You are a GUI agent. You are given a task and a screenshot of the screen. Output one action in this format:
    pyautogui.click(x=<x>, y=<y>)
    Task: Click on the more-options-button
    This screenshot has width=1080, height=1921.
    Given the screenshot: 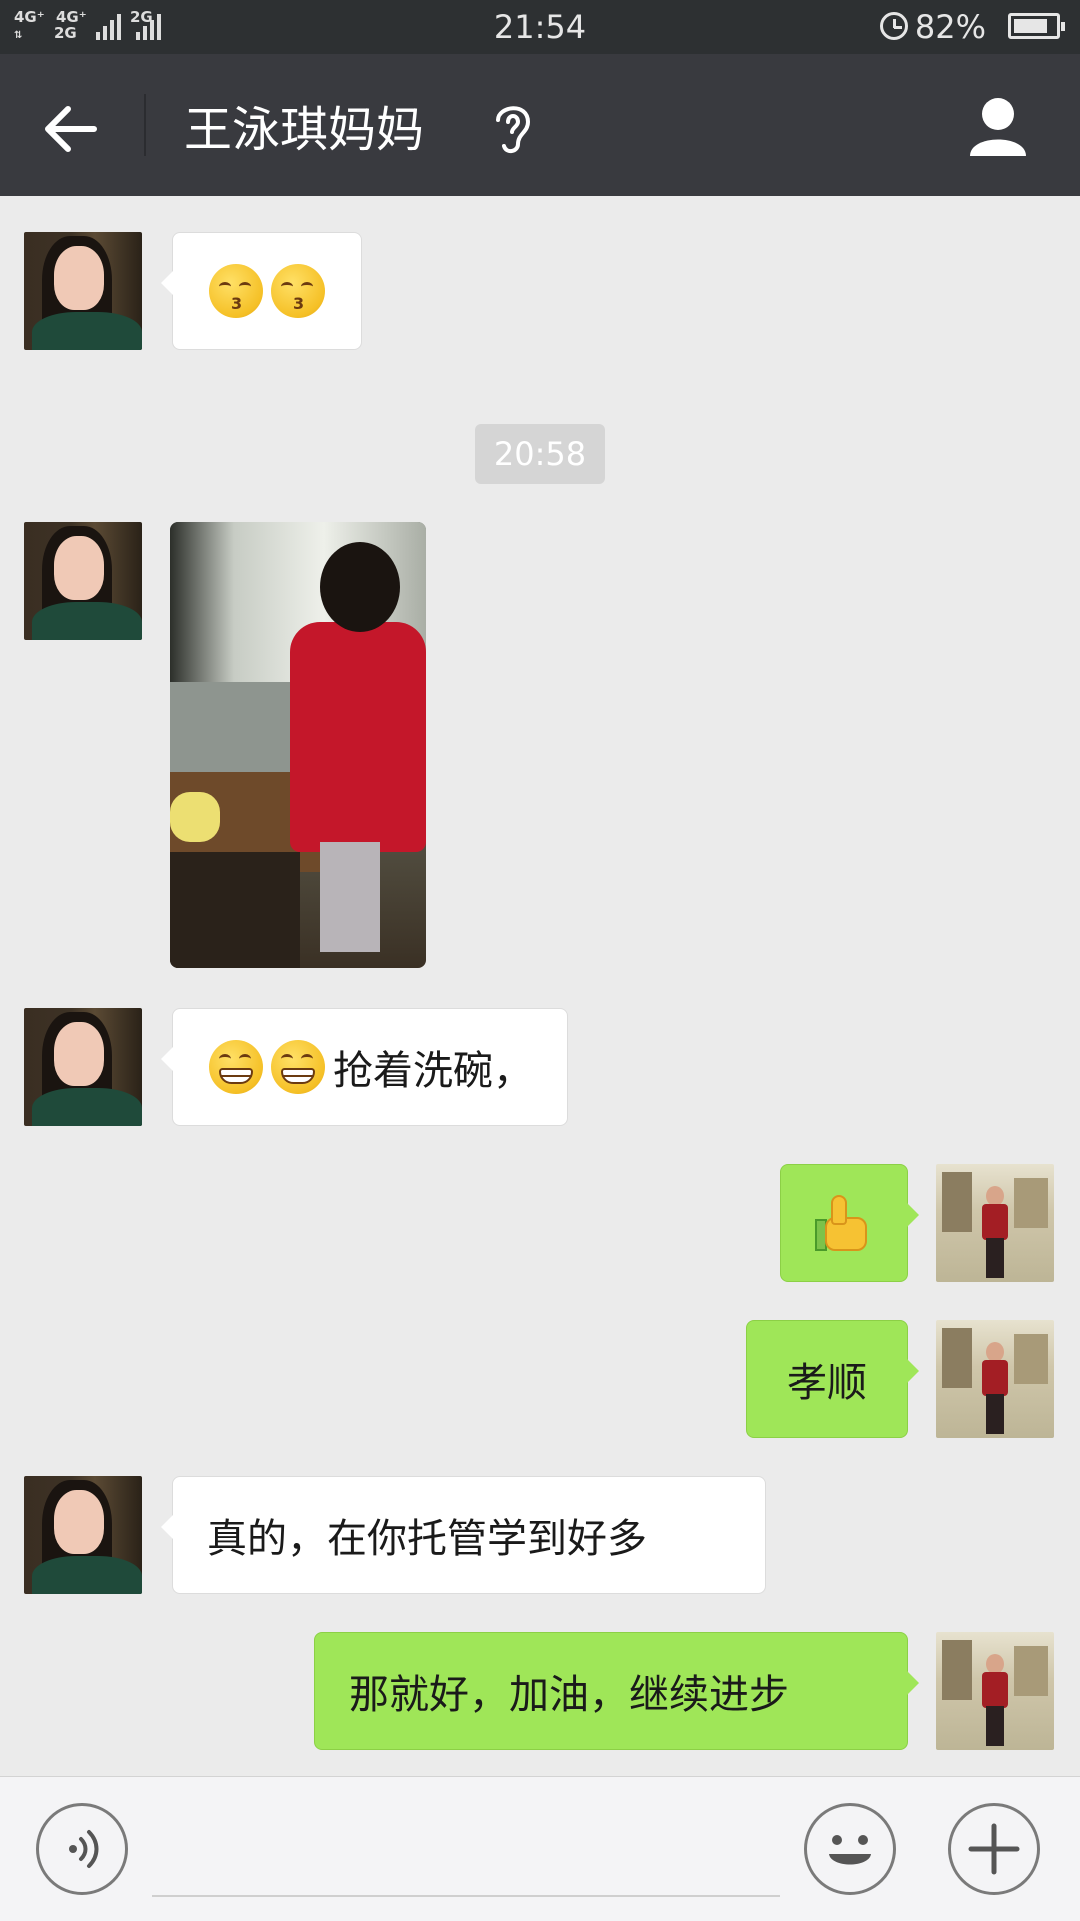 What is the action you would take?
    pyautogui.click(x=994, y=1849)
    